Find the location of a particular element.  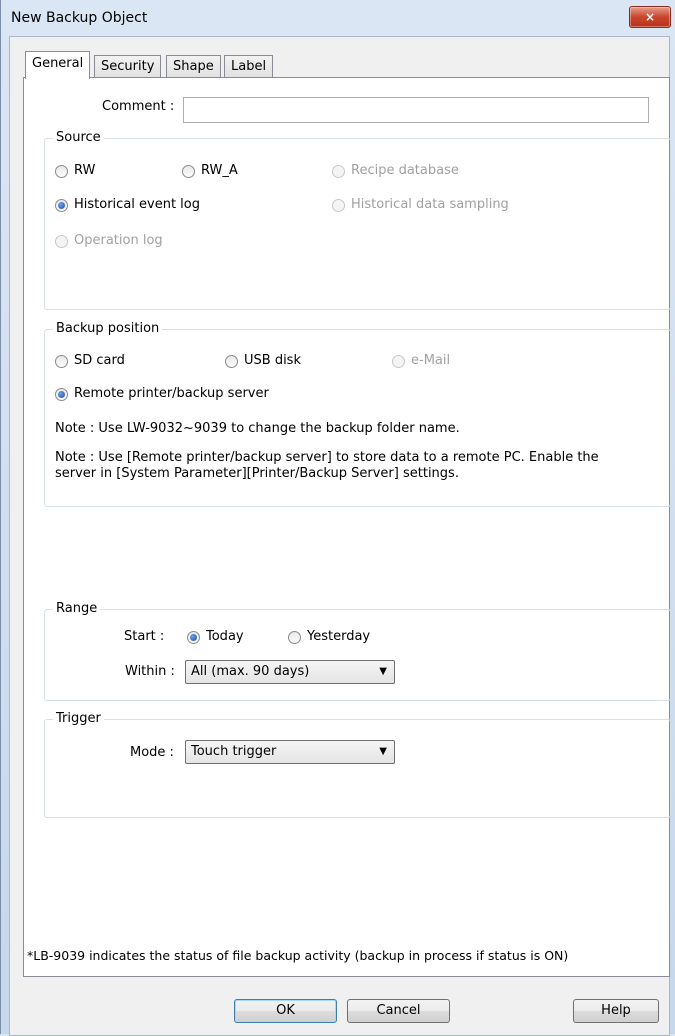

trigger-mode-value: Touch trigger is located at coordinates (234, 751).